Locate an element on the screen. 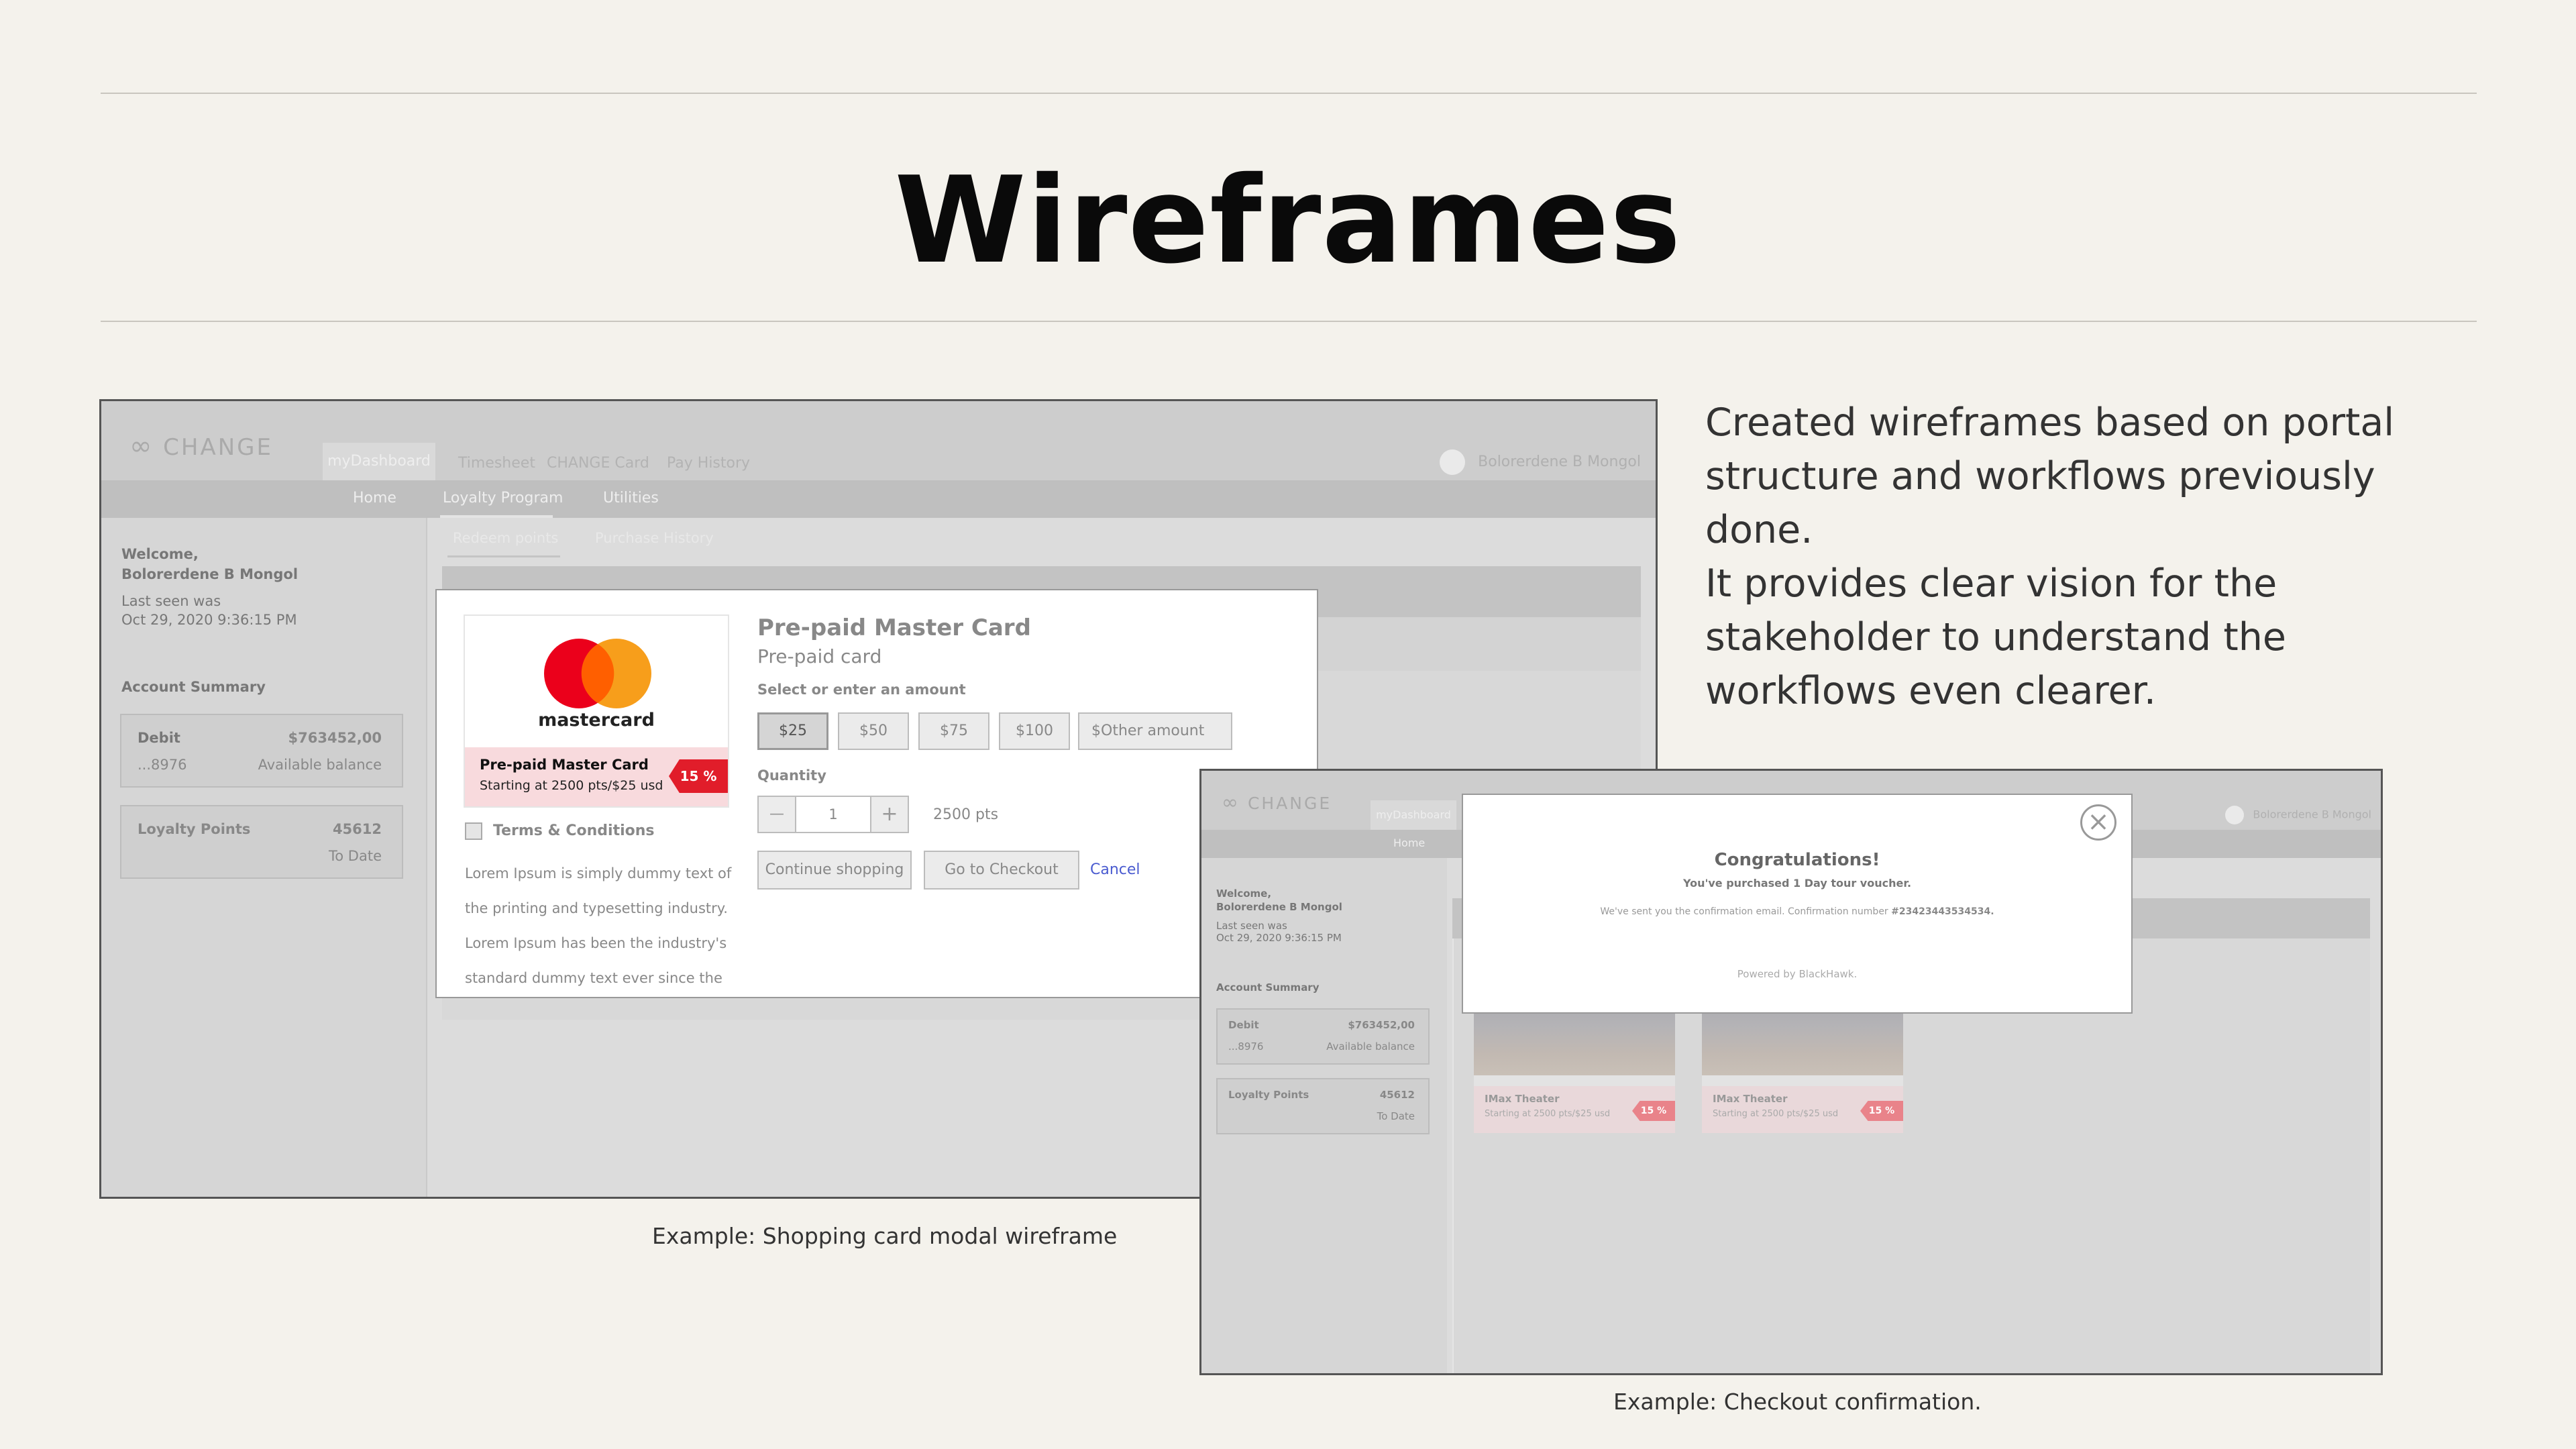  confirmation-title: Congratulations! is located at coordinates (1797, 860).